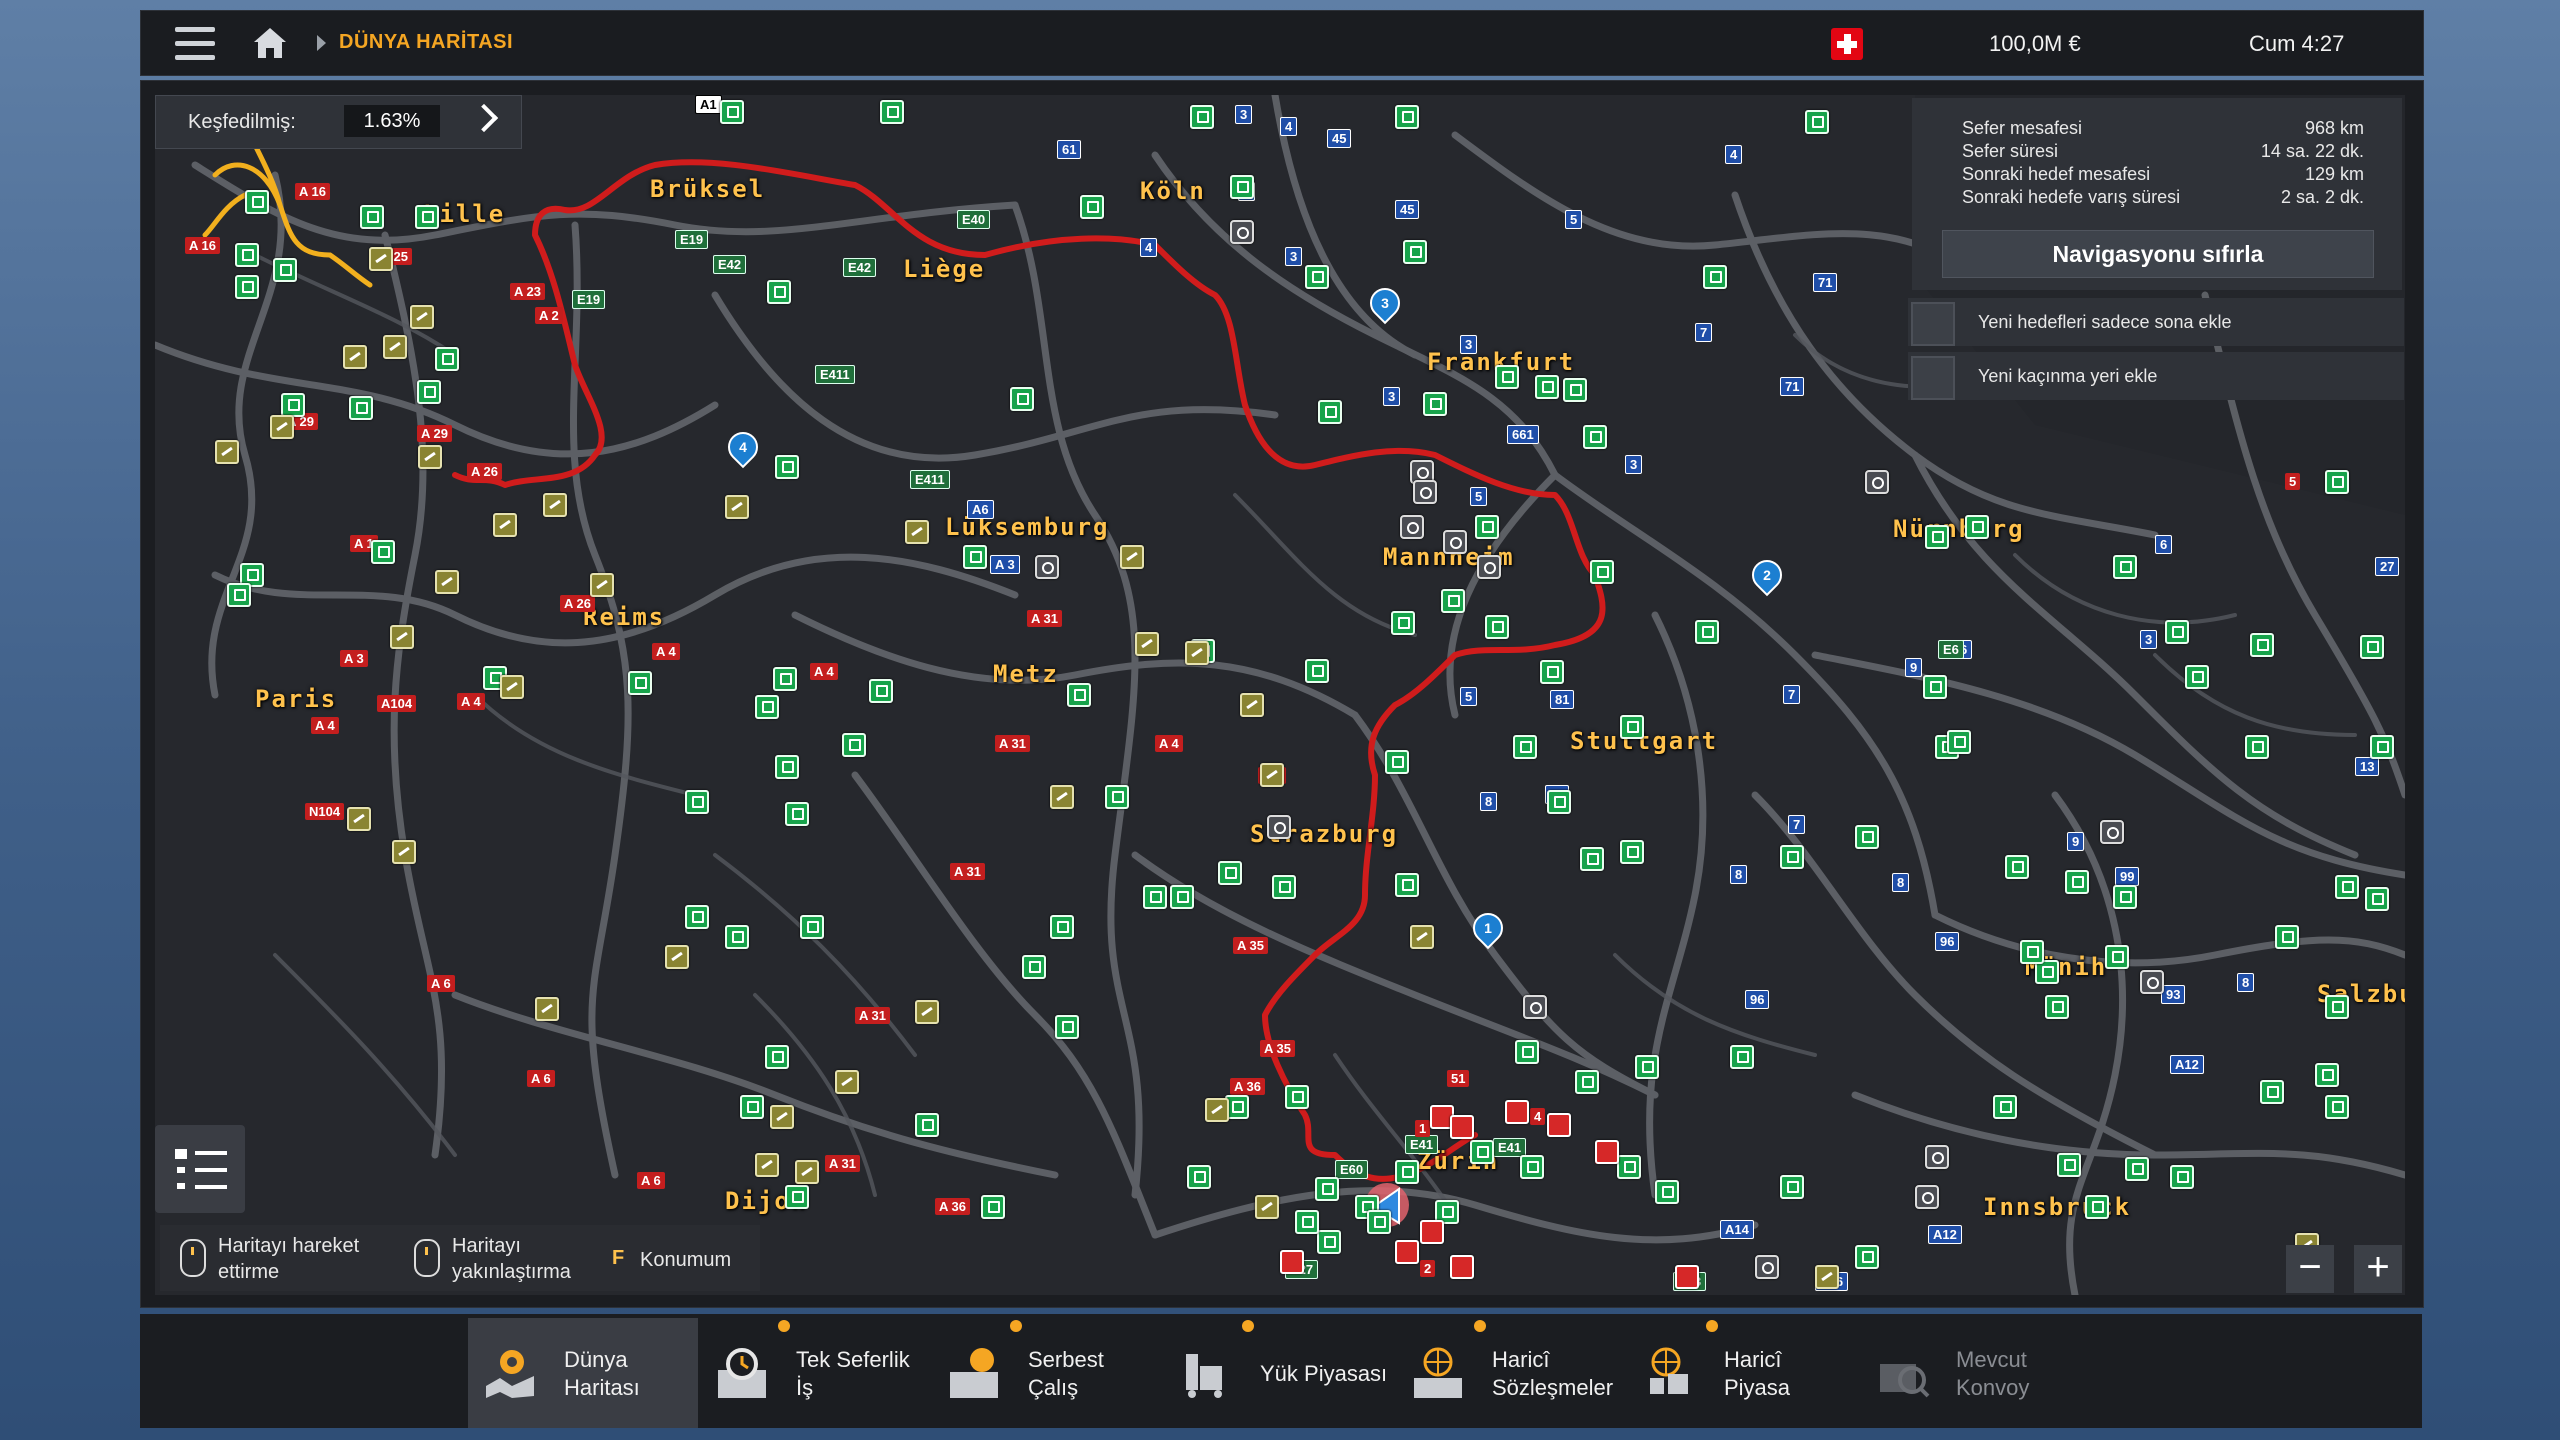  I want to click on zoom-in-button: +, so click(2378, 1269).